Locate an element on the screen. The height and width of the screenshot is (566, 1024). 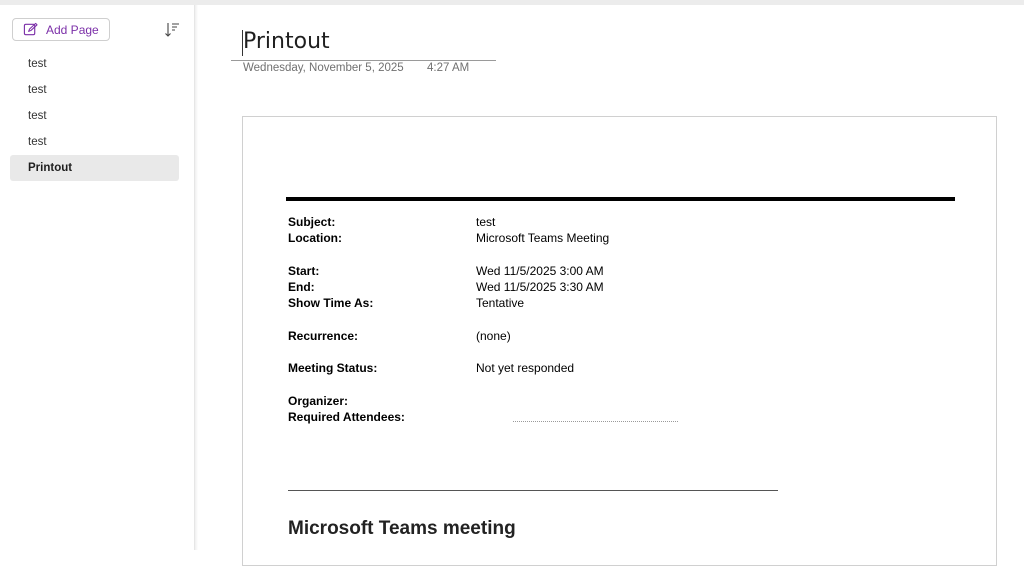
location-label: Location: is located at coordinates (315, 238).